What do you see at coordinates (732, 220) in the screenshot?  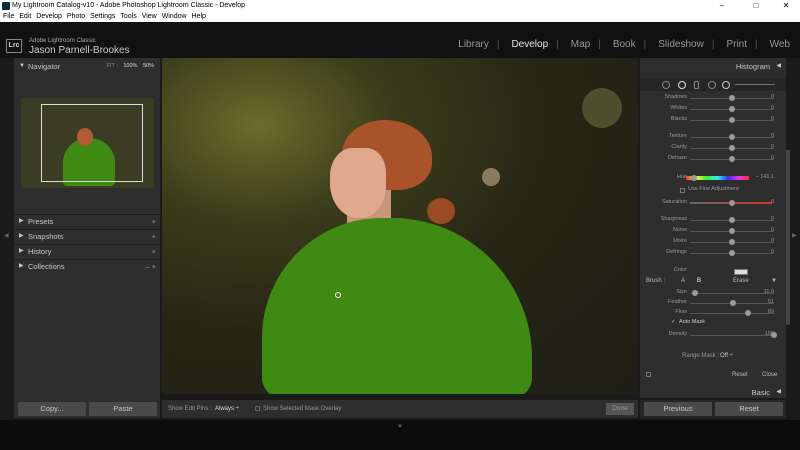 I see `sharpness-slider-knob` at bounding box center [732, 220].